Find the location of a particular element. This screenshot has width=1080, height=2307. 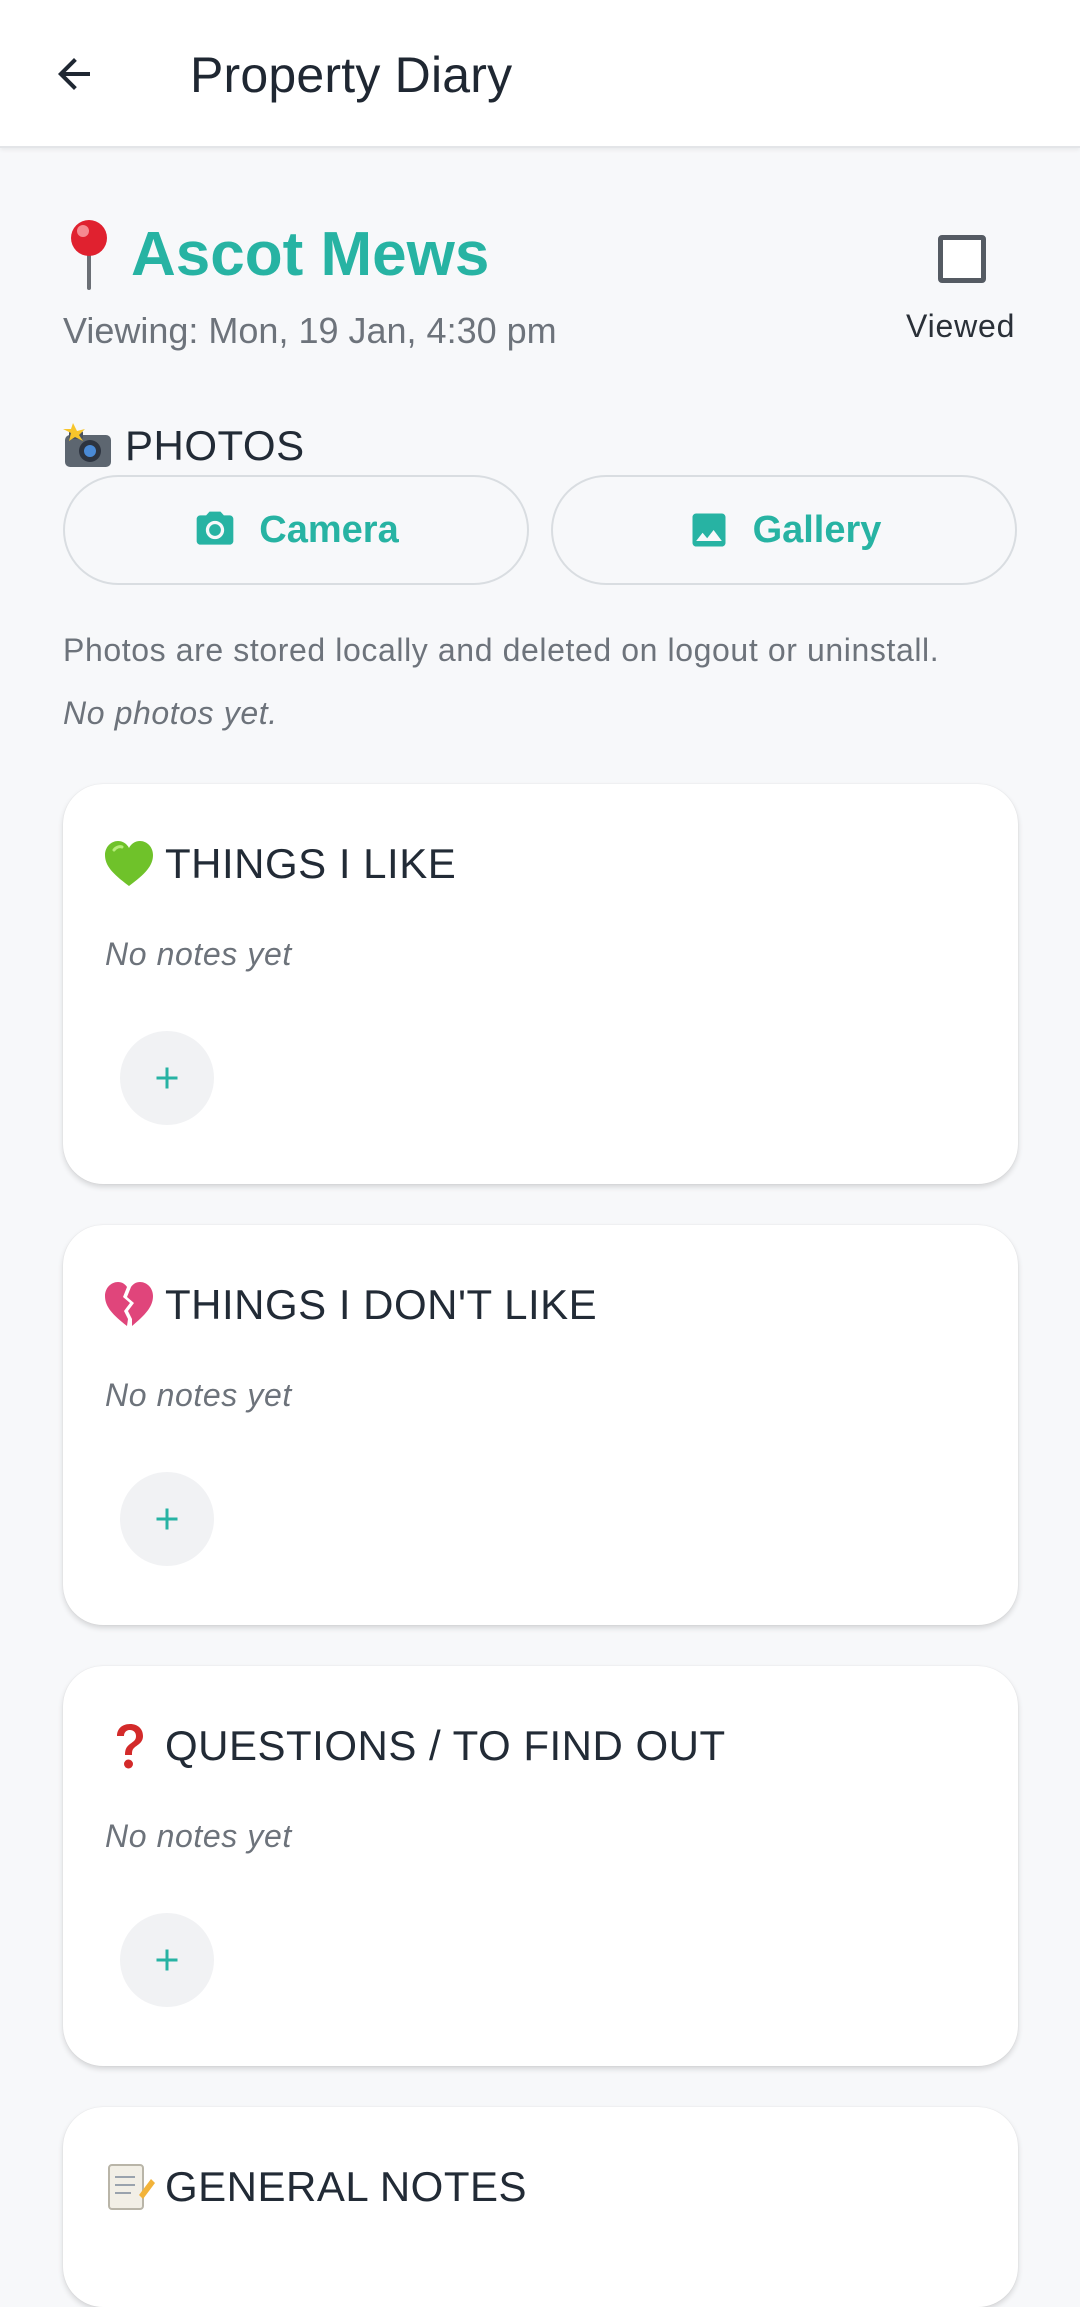

dislikes-empty-text: No notes yet is located at coordinates (198, 1395).